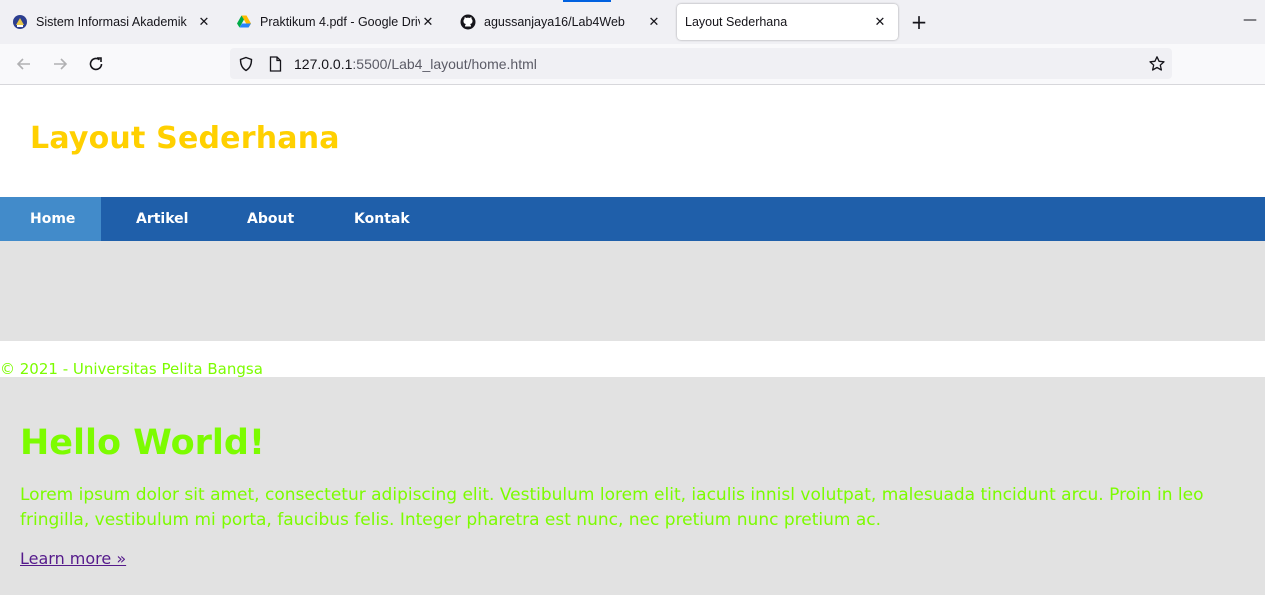 Image resolution: width=1265 pixels, height=595 pixels. What do you see at coordinates (142, 443) in the screenshot?
I see `hero-heading: Hello World!` at bounding box center [142, 443].